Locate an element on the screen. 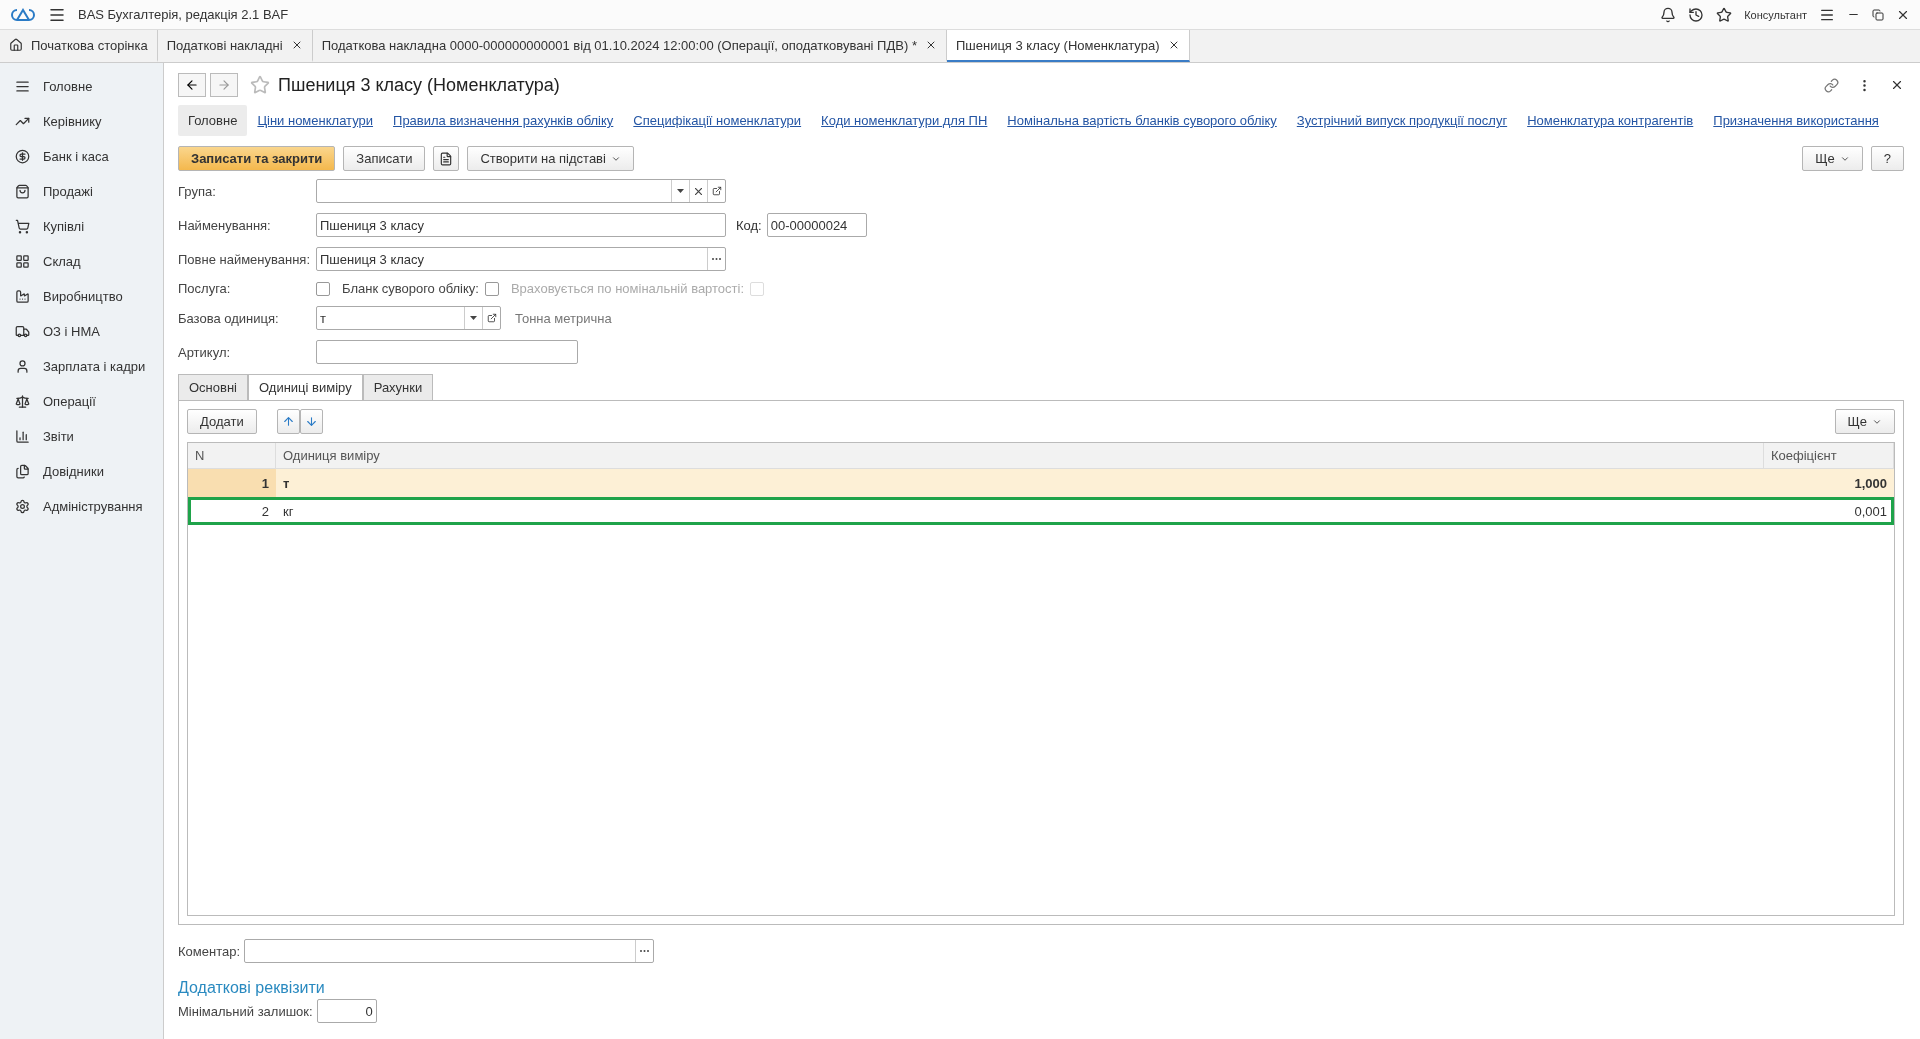 This screenshot has height=1039, width=1920. sidebar-item: Адміністрування is located at coordinates (81, 506).